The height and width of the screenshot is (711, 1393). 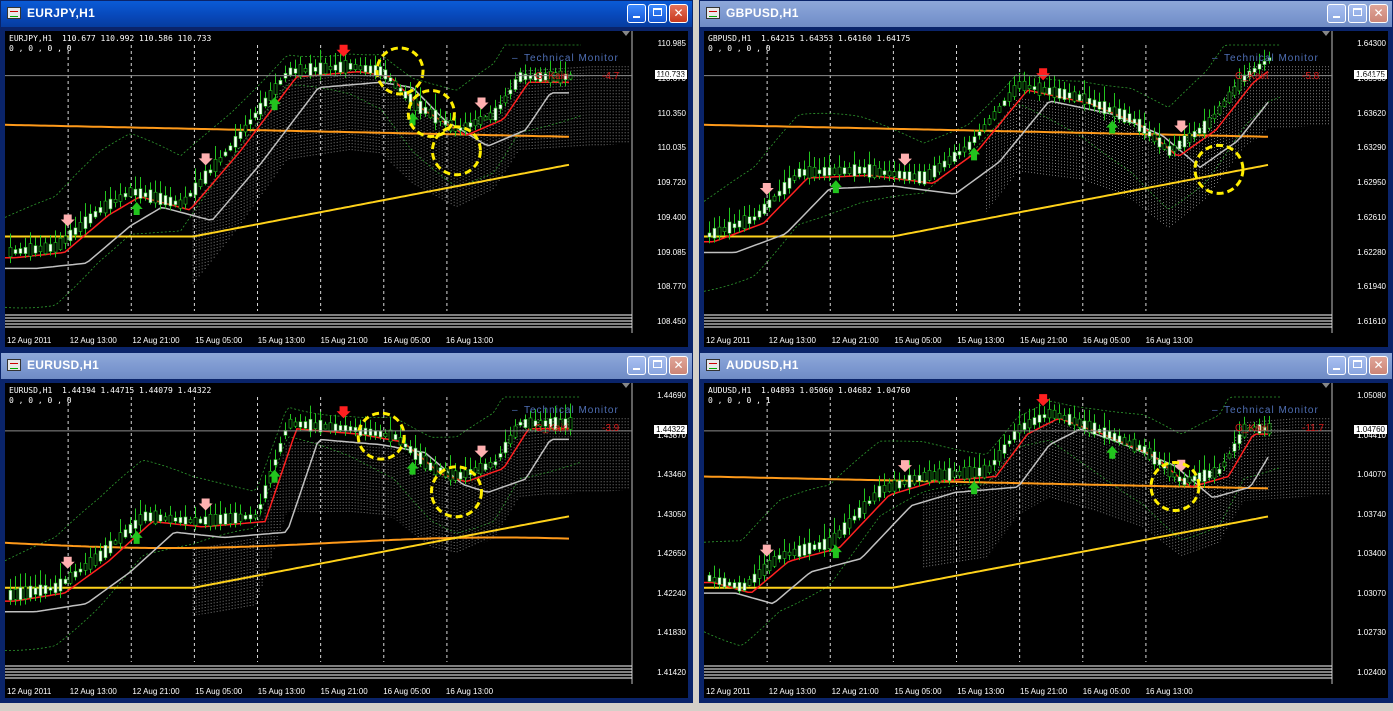 What do you see at coordinates (29, 340) in the screenshot?
I see `time-axis-label: 12 Aug 2011` at bounding box center [29, 340].